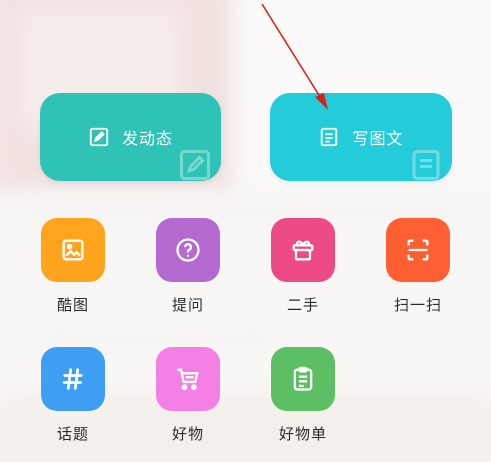  I want to click on post-update-button: 发动态, so click(130, 137).